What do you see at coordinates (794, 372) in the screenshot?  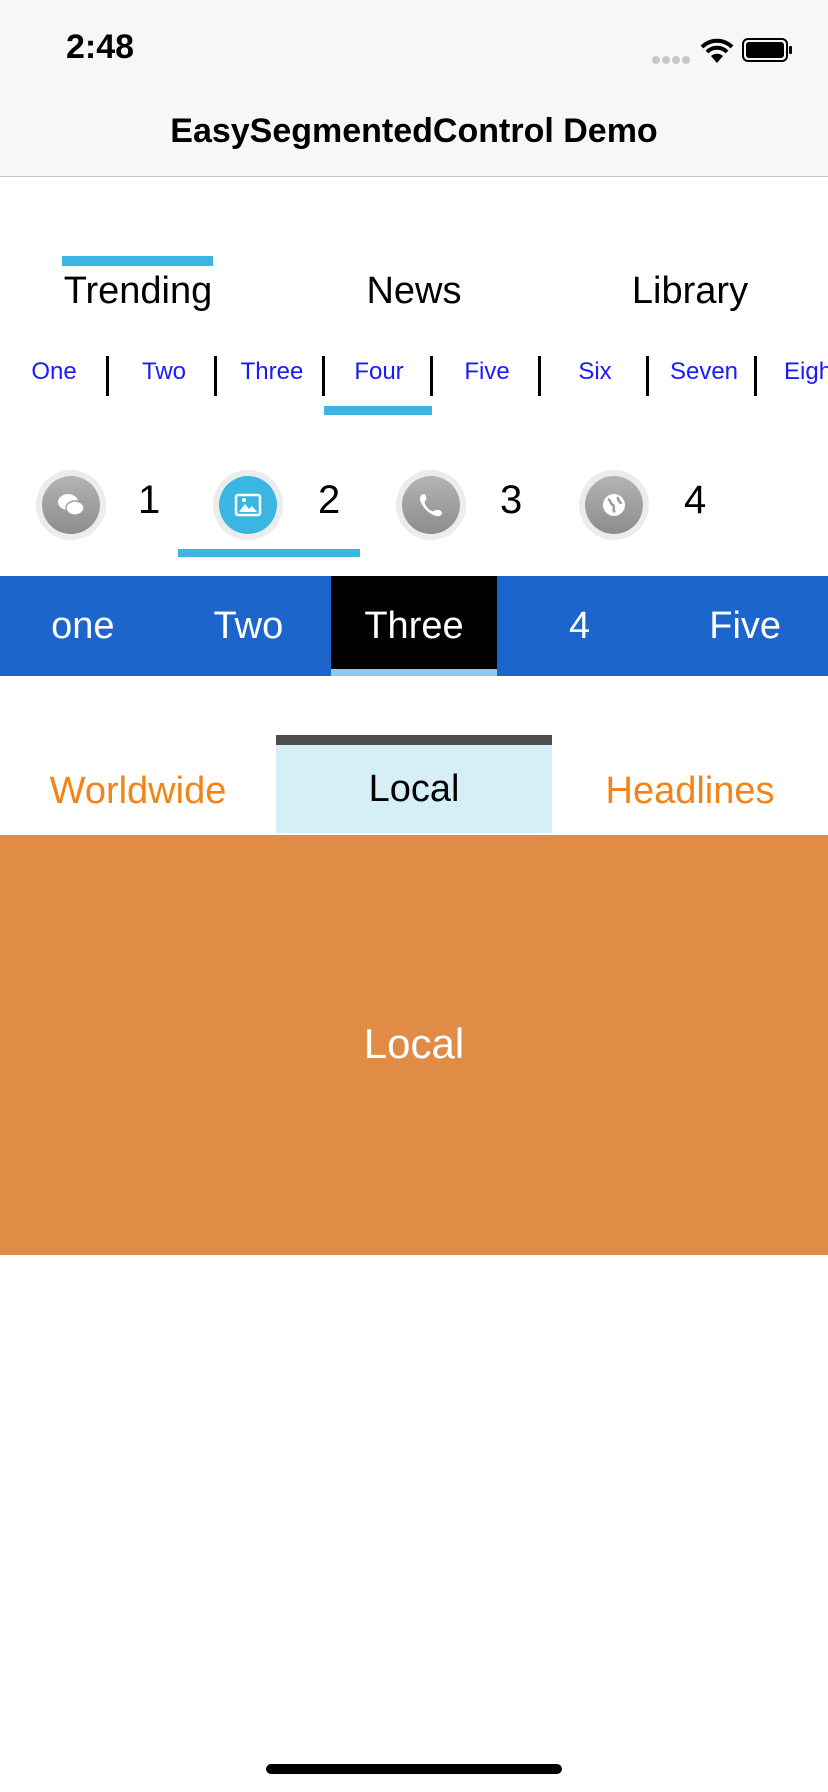 I see `segment2-tab-eight: Eigh` at bounding box center [794, 372].